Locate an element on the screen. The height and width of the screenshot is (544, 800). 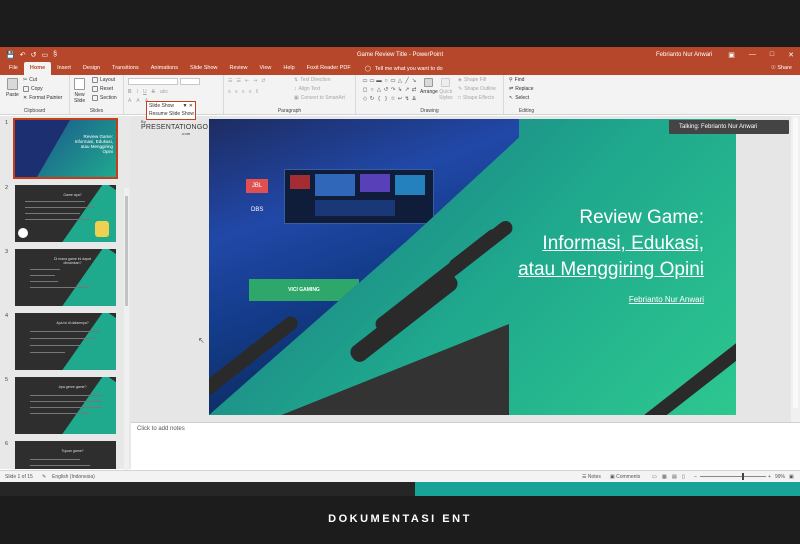
slide-subtitle: Febrianto Nur Anwari is located at coordinates (666, 299).